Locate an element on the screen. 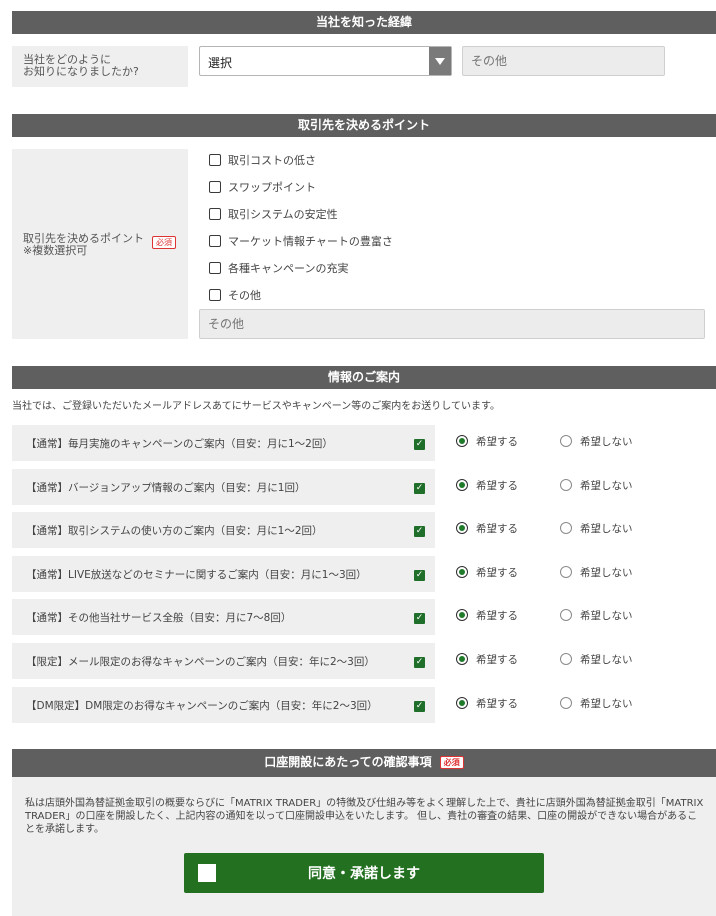  points-label-cell: 取引先を決めるポイント ※複数選択可 必須 is located at coordinates (100, 244).